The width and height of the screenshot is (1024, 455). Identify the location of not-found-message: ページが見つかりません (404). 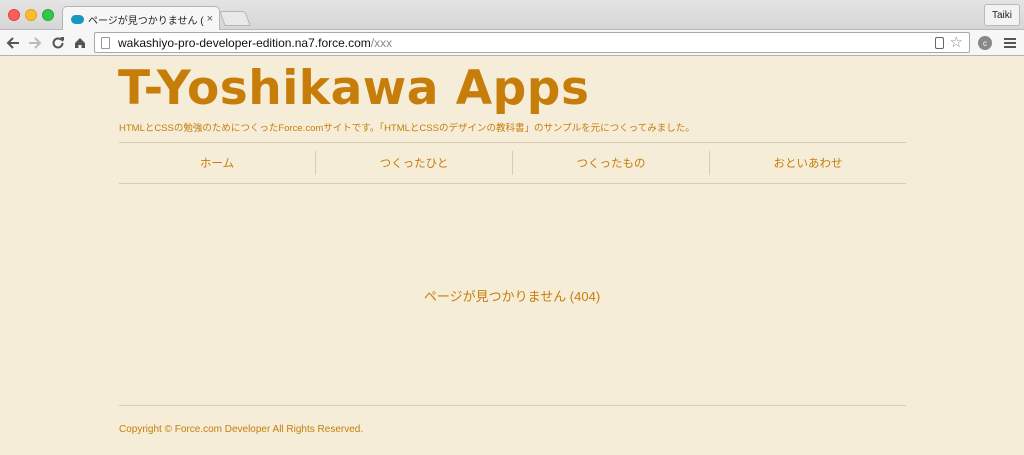
(512, 296).